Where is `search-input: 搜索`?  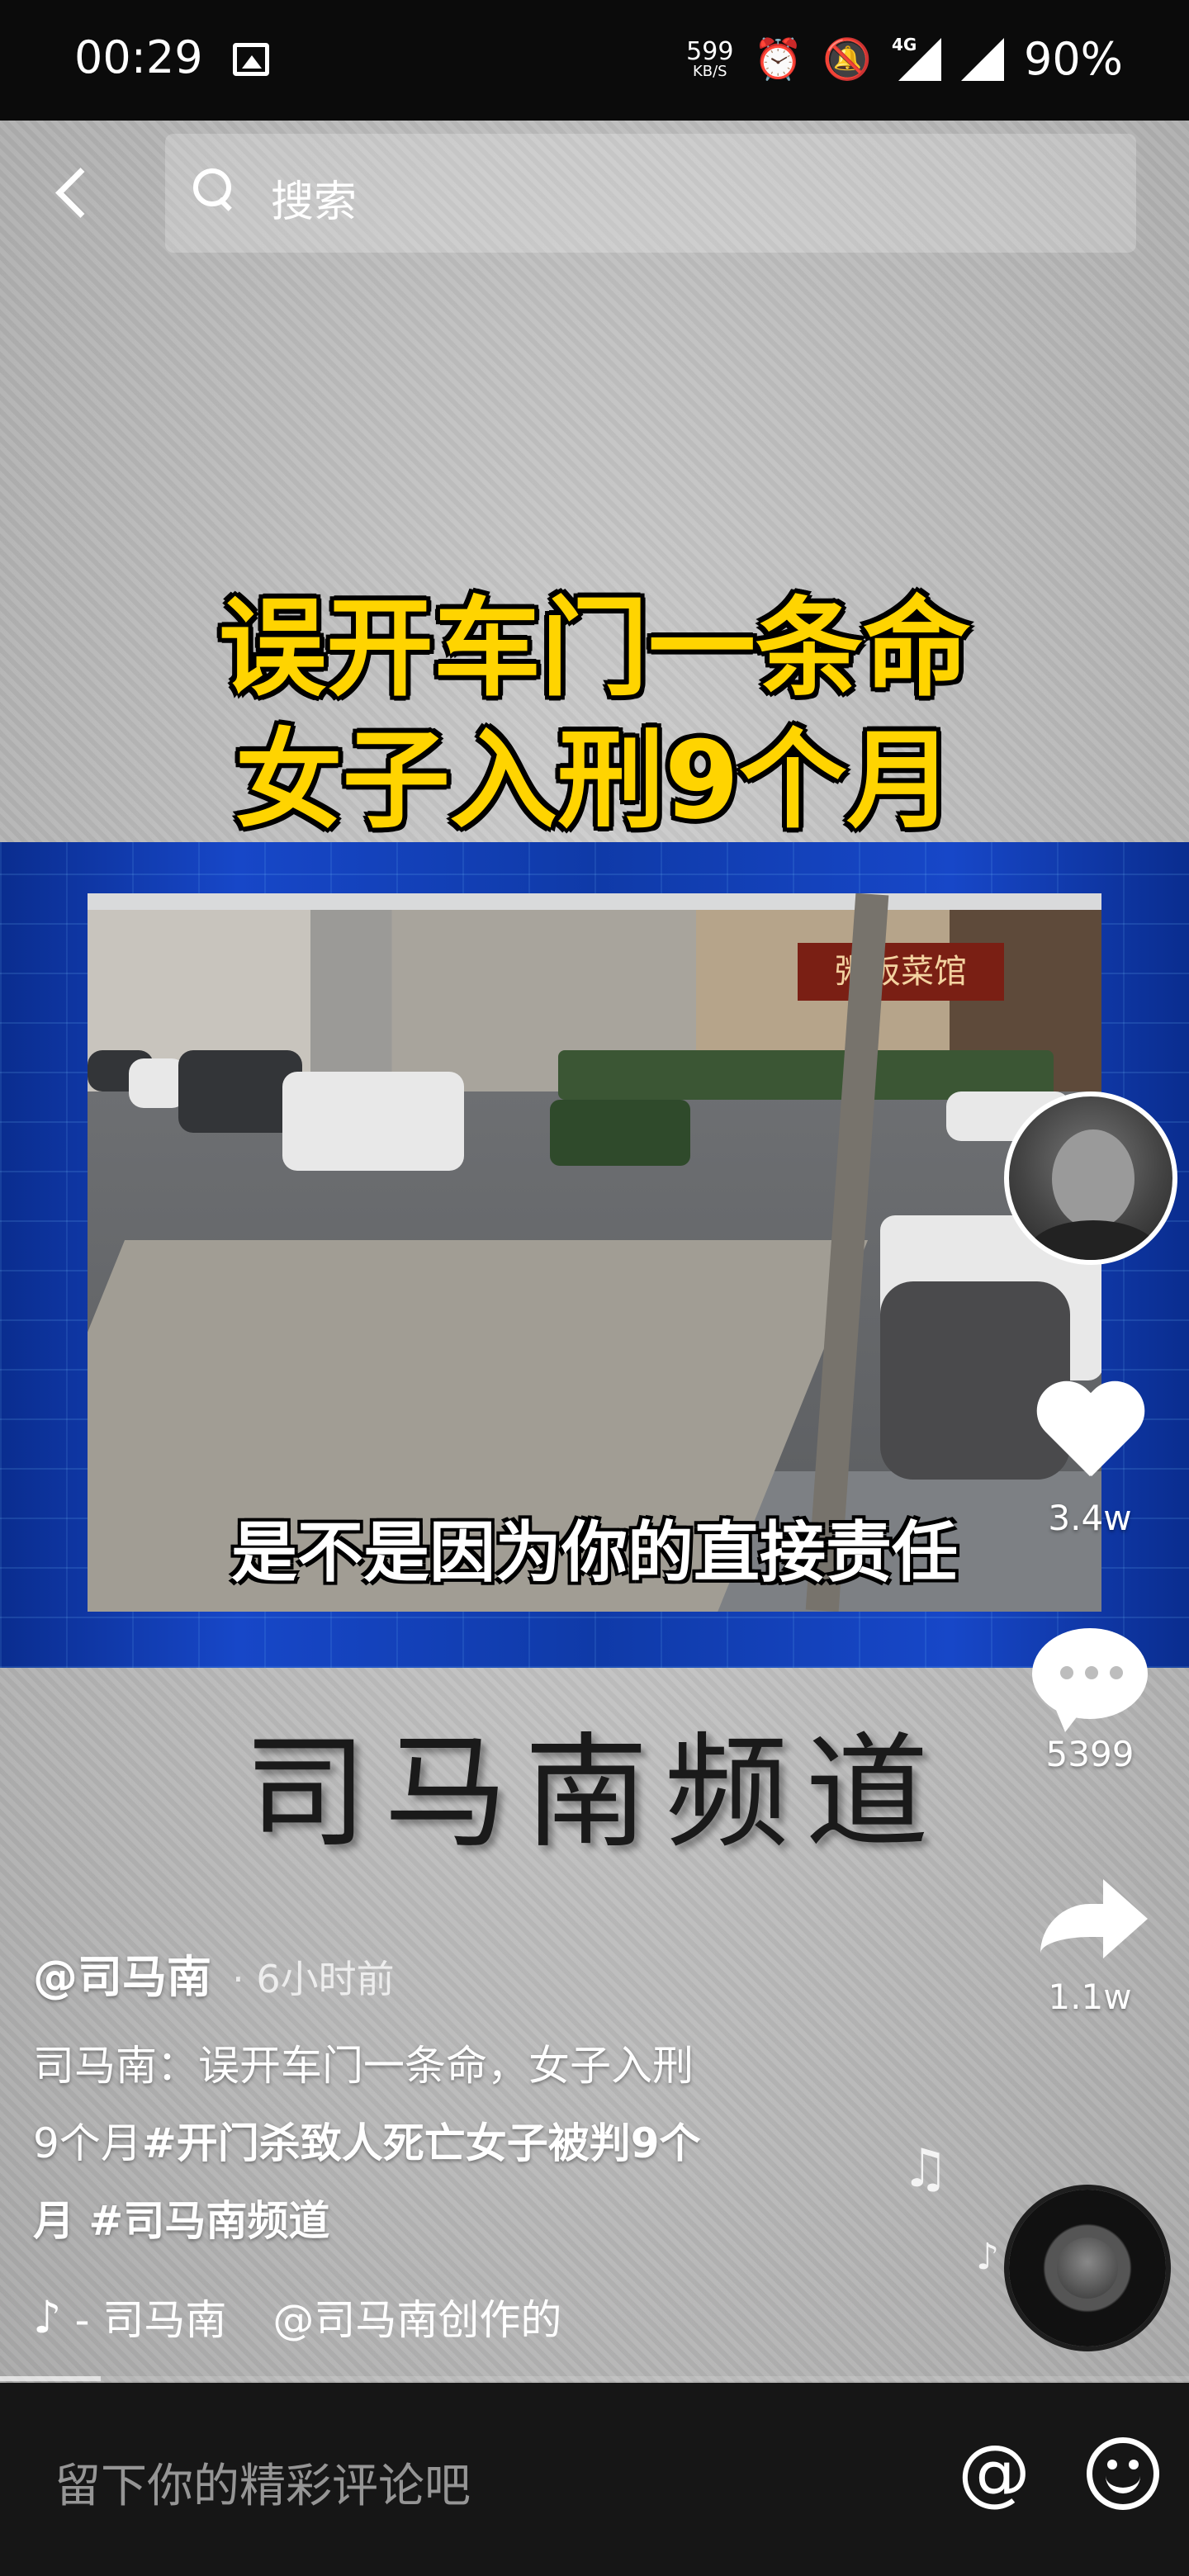
search-input: 搜索 is located at coordinates (650, 193).